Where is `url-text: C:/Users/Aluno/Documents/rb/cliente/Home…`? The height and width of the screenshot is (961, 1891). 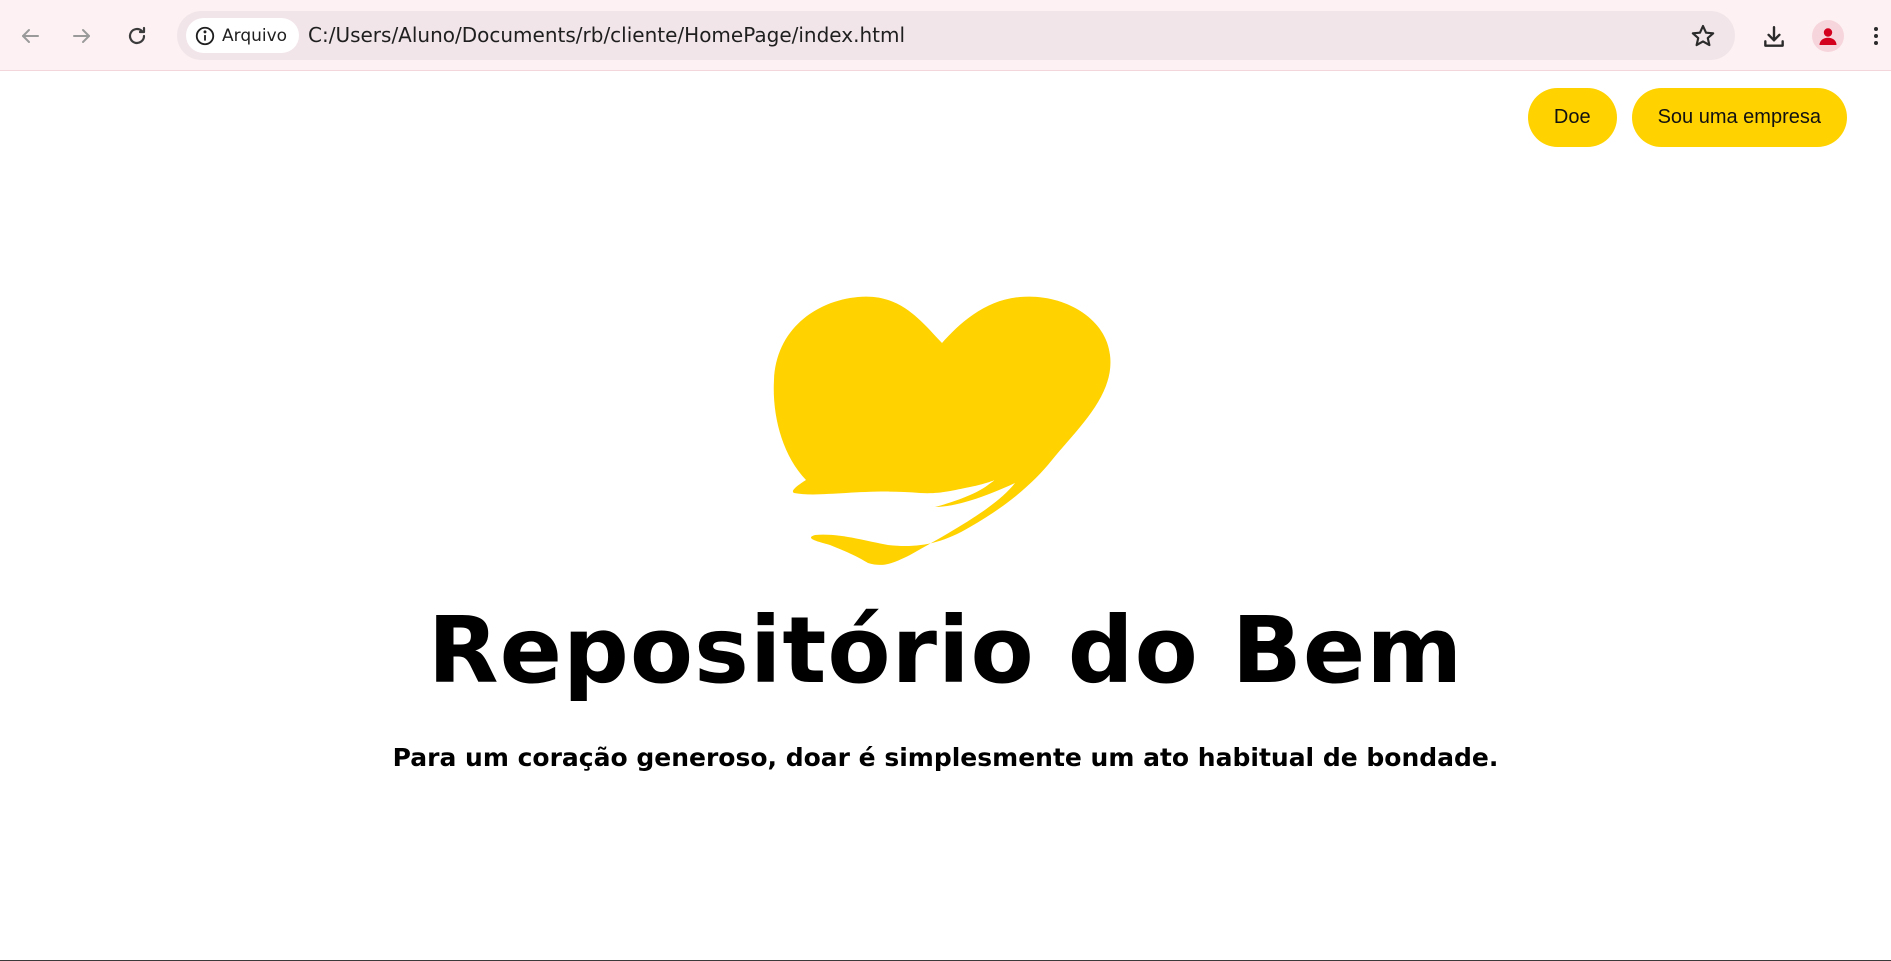 url-text: C:/Users/Aluno/Documents/rb/cliente/Home… is located at coordinates (606, 35).